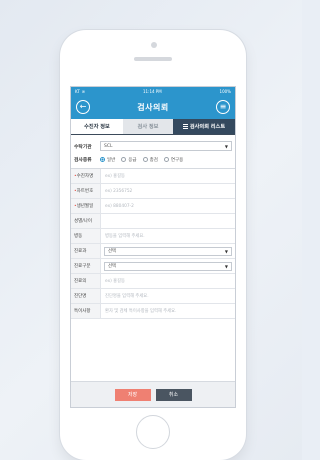 This screenshot has height=460, width=320. I want to click on radio-option-general: 일반, so click(107, 160).